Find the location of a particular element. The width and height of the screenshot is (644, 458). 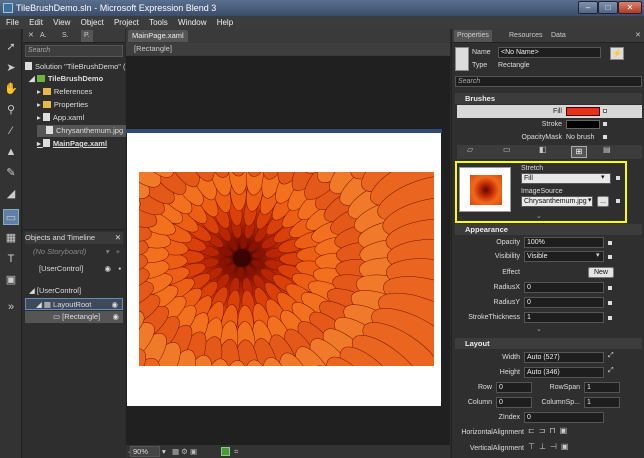

column-field: 0 is located at coordinates (514, 402).